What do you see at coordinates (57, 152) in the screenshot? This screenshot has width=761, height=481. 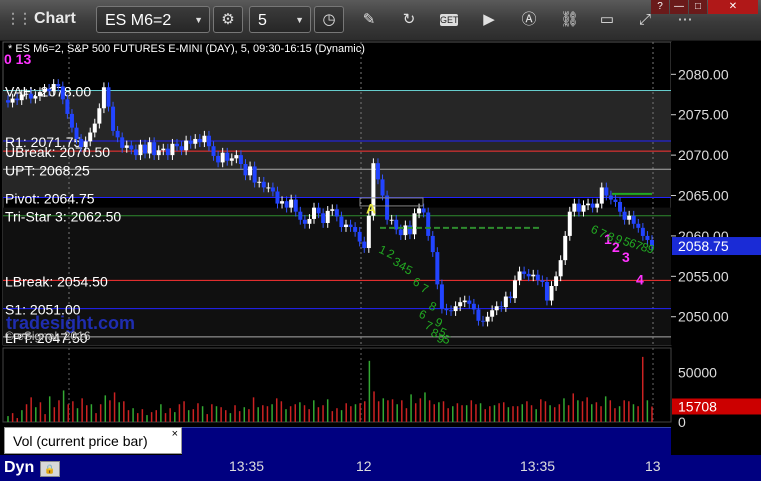 I see `level-label: UBreak: 2070.50` at bounding box center [57, 152].